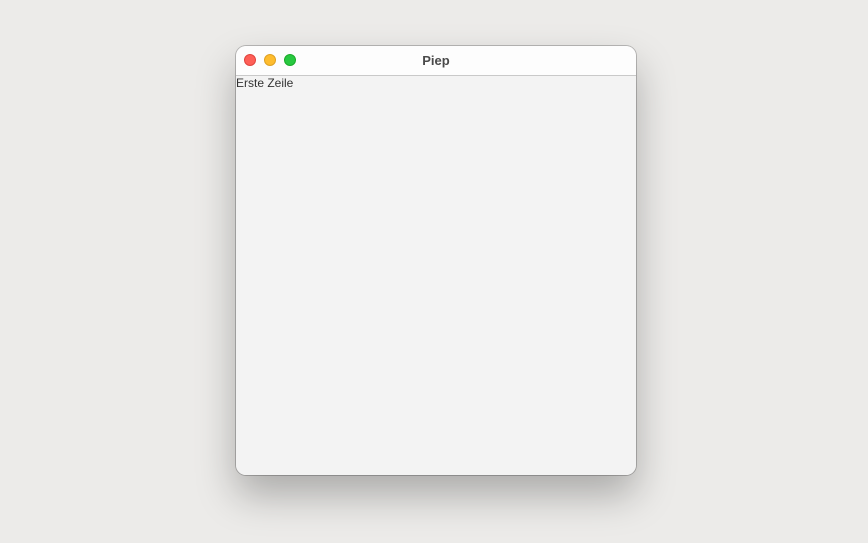 The height and width of the screenshot is (543, 868). I want to click on title-bar: Piep, so click(436, 61).